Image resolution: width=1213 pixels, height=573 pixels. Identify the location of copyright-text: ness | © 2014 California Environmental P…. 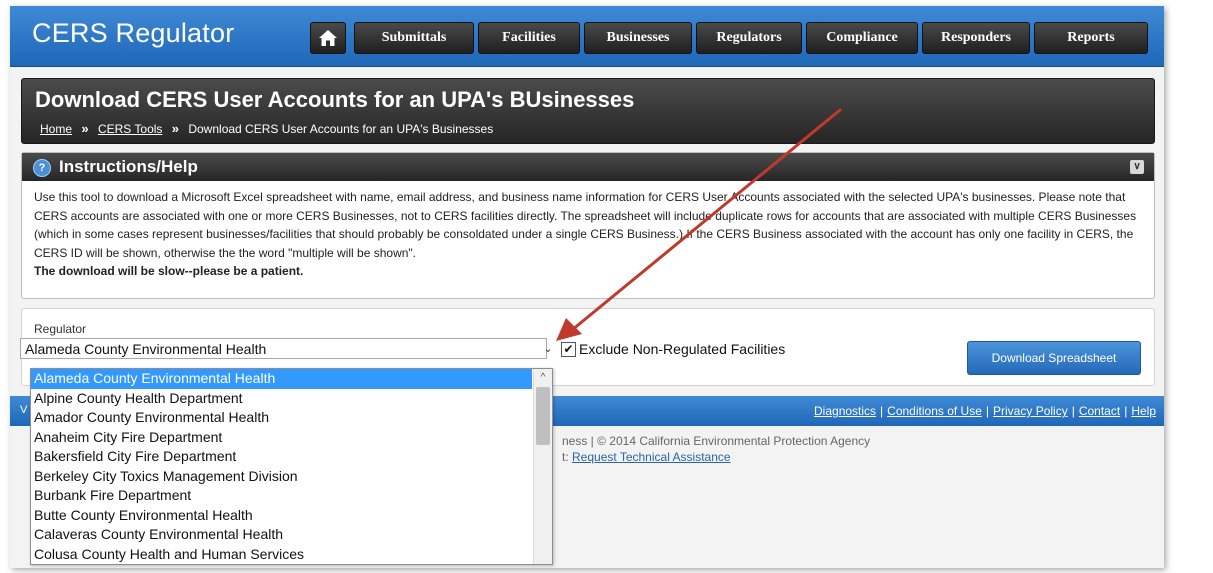
(716, 441).